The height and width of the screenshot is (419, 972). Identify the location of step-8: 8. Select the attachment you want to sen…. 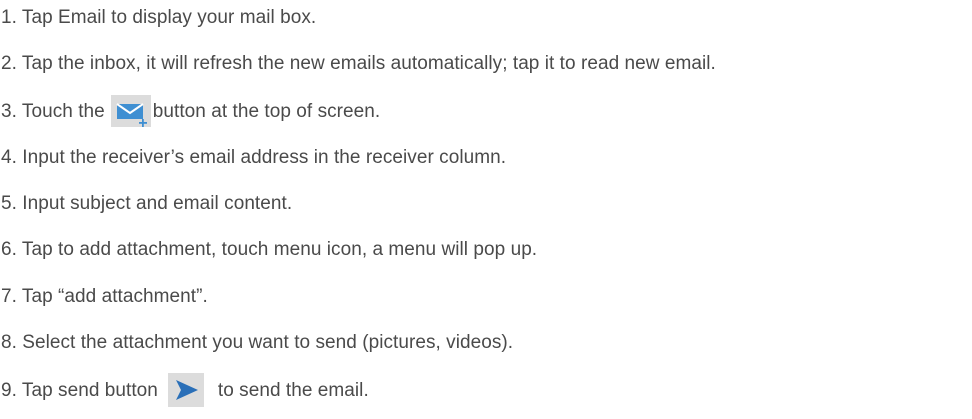
(257, 343).